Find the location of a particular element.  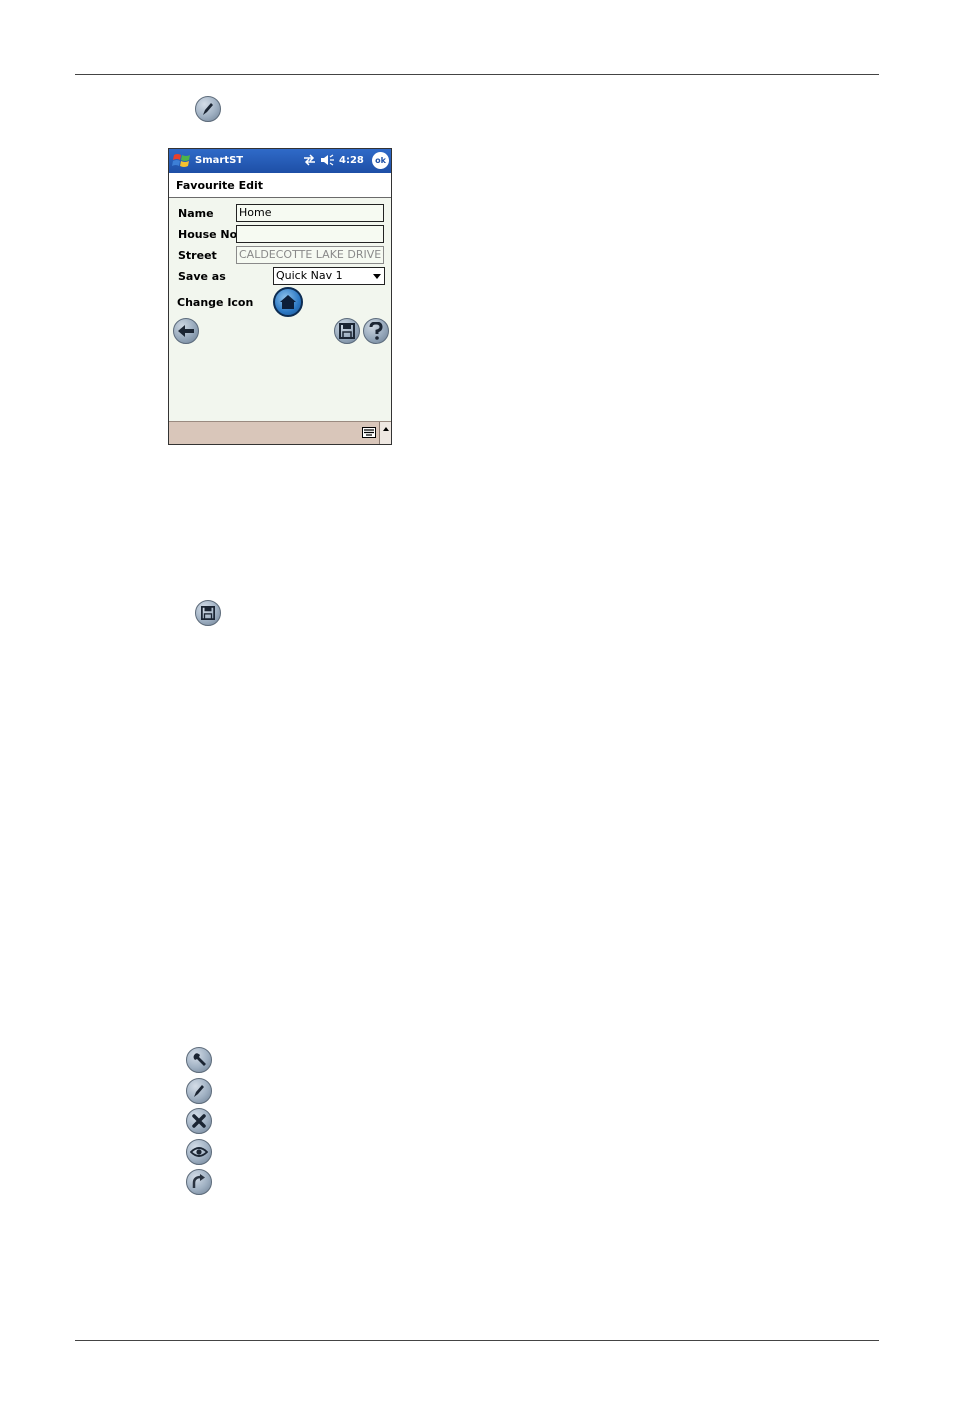

help-button is located at coordinates (376, 331).